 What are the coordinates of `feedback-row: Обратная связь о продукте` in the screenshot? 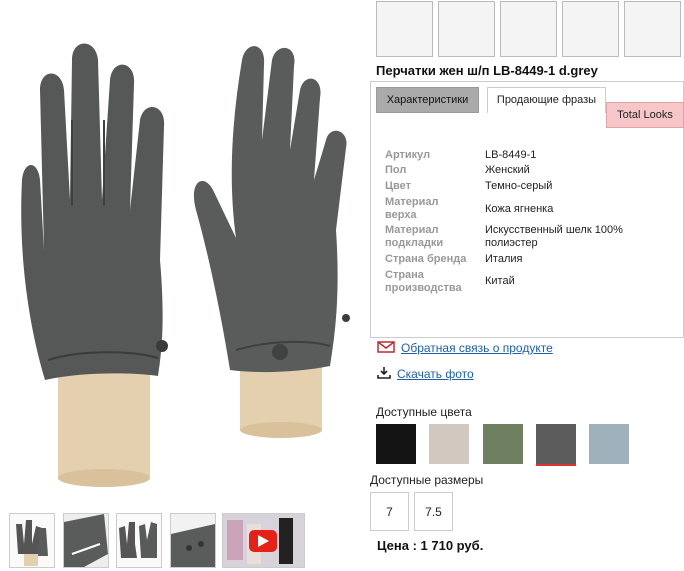 It's located at (465, 348).